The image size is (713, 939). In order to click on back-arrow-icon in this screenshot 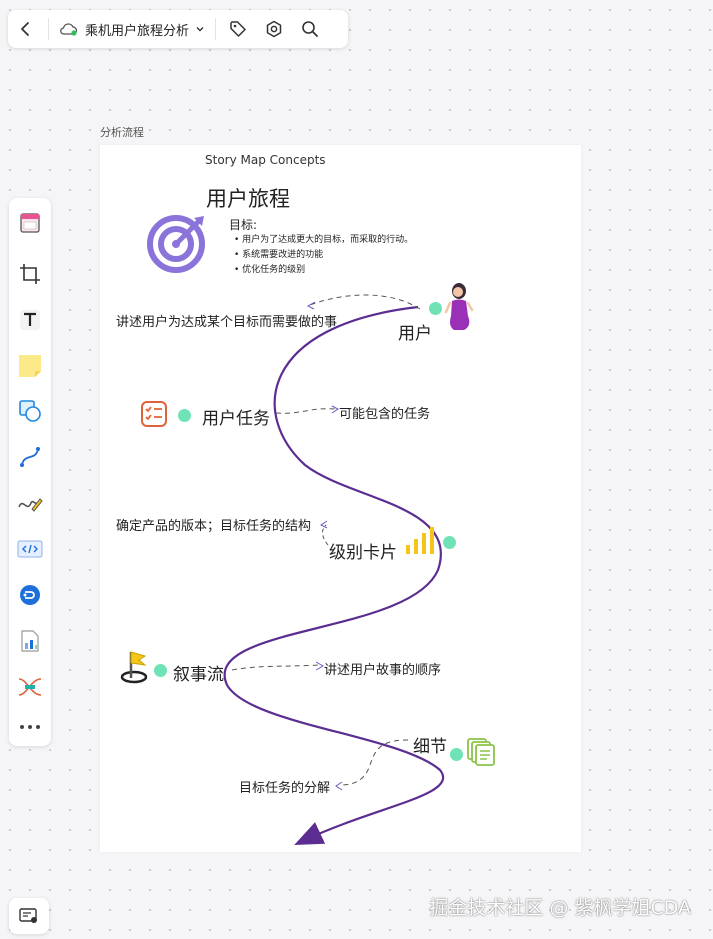, I will do `click(25, 29)`.